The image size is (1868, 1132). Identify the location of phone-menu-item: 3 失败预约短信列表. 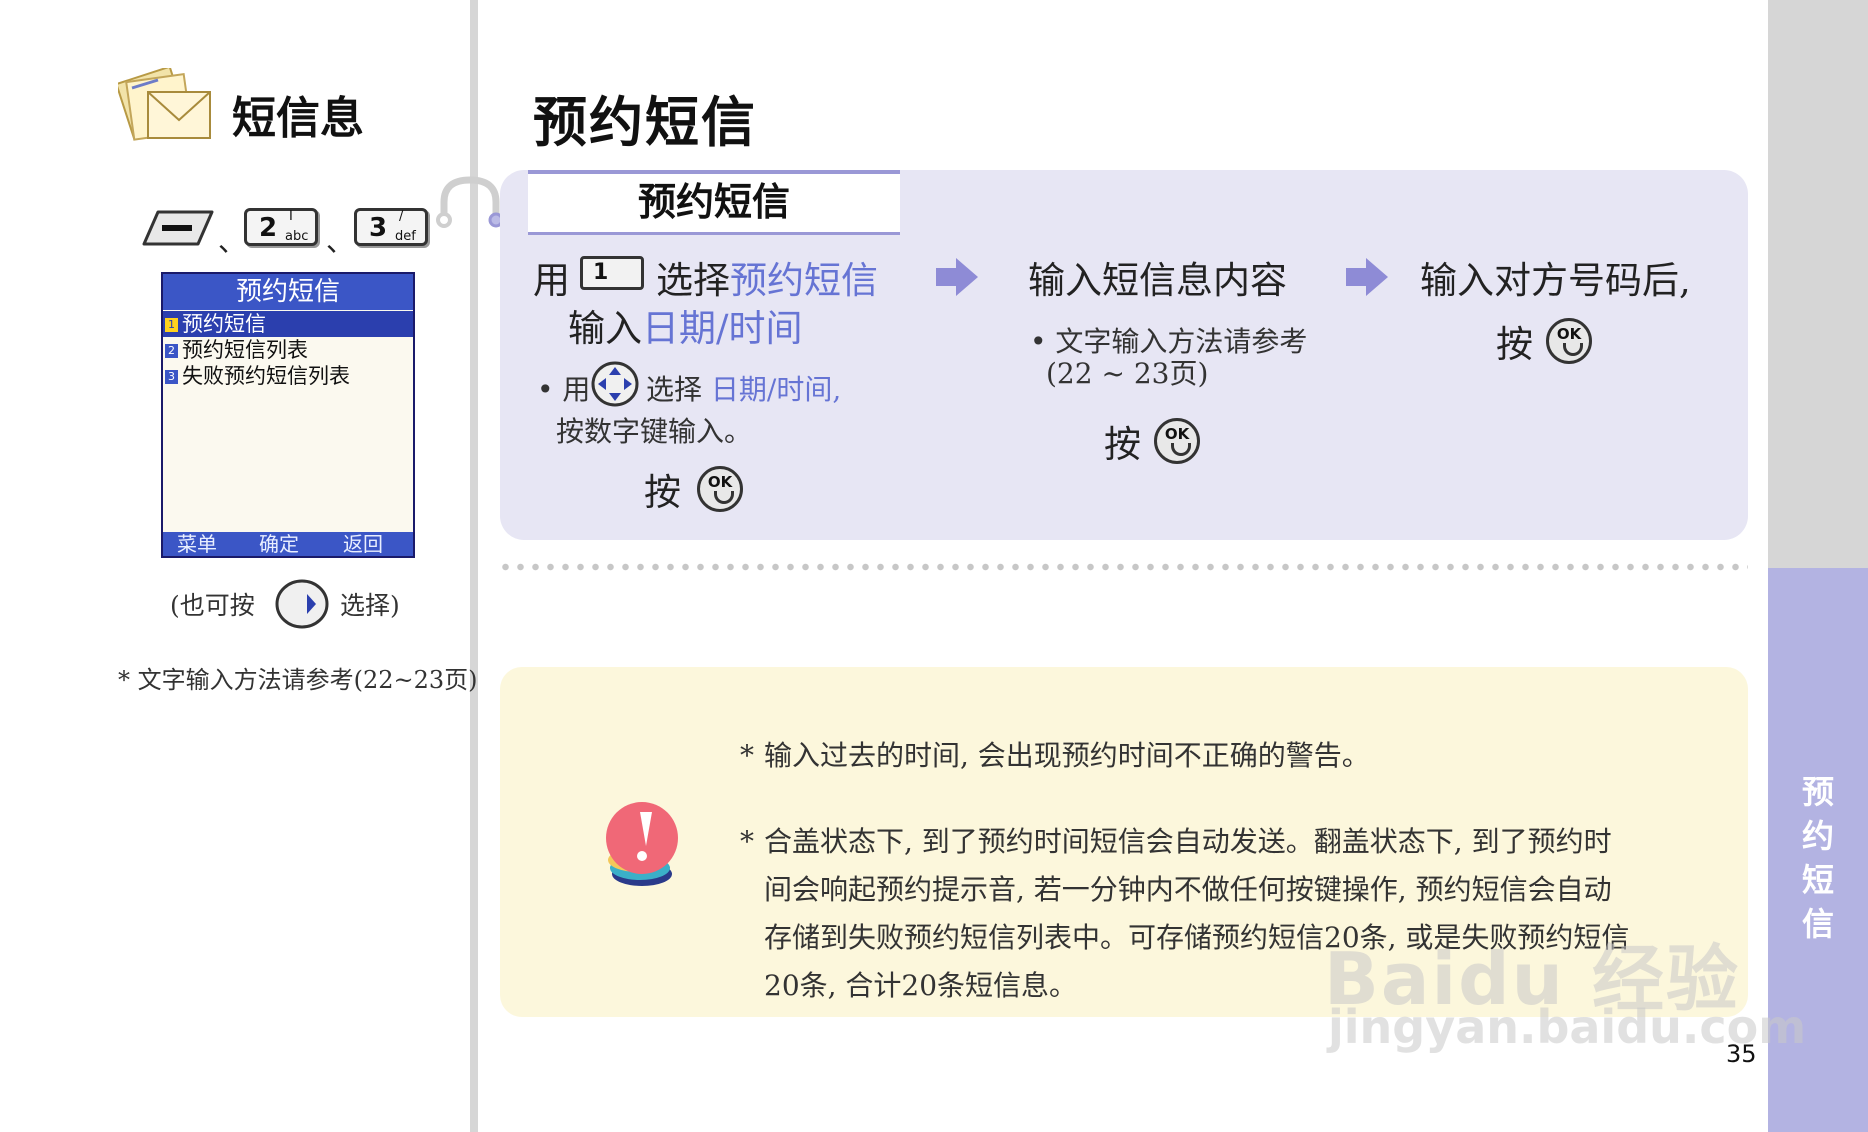
(288, 376).